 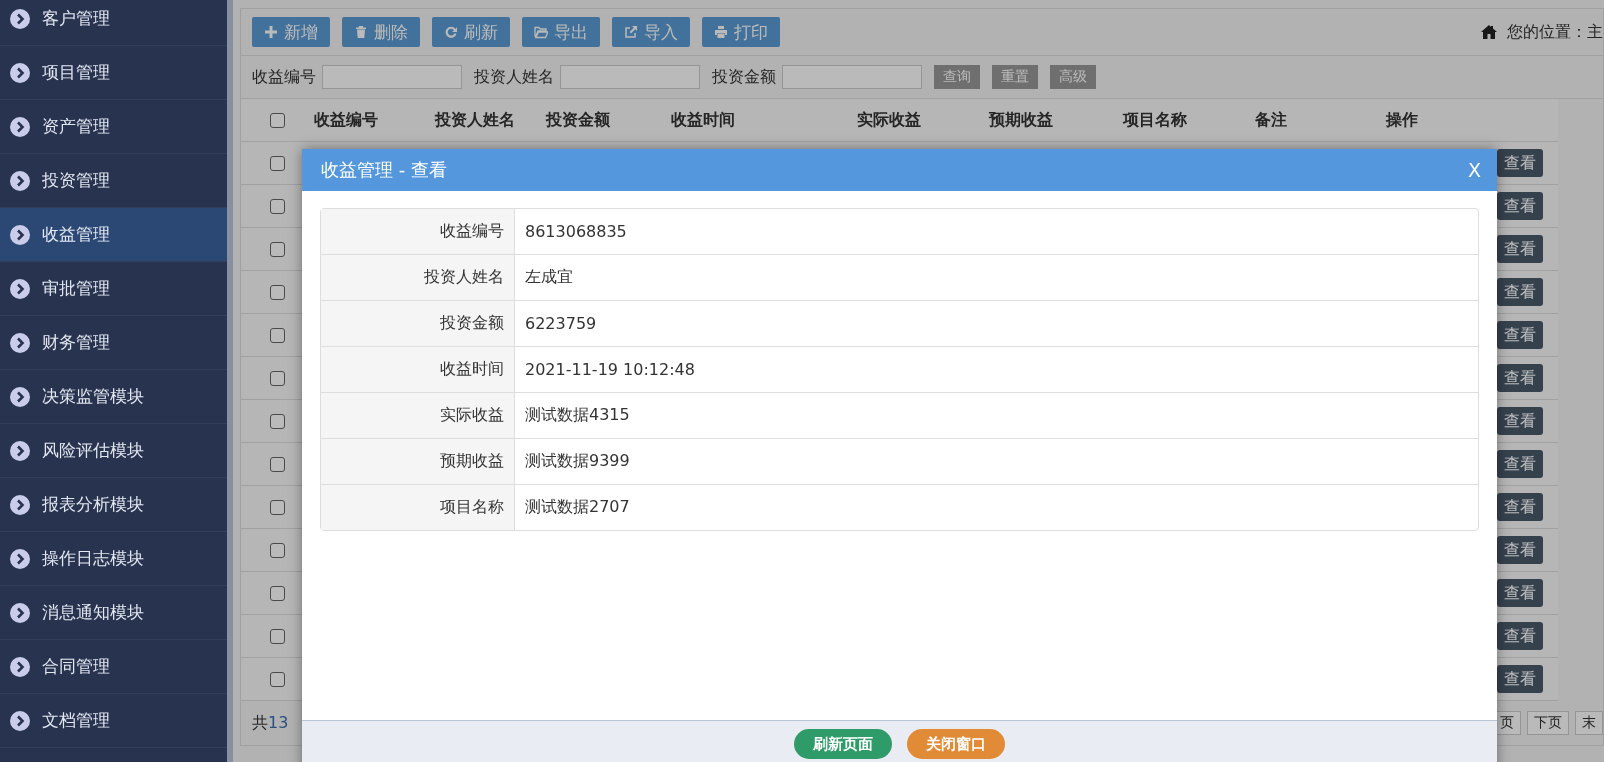 I want to click on column-header: 收益编号, so click(x=346, y=119).